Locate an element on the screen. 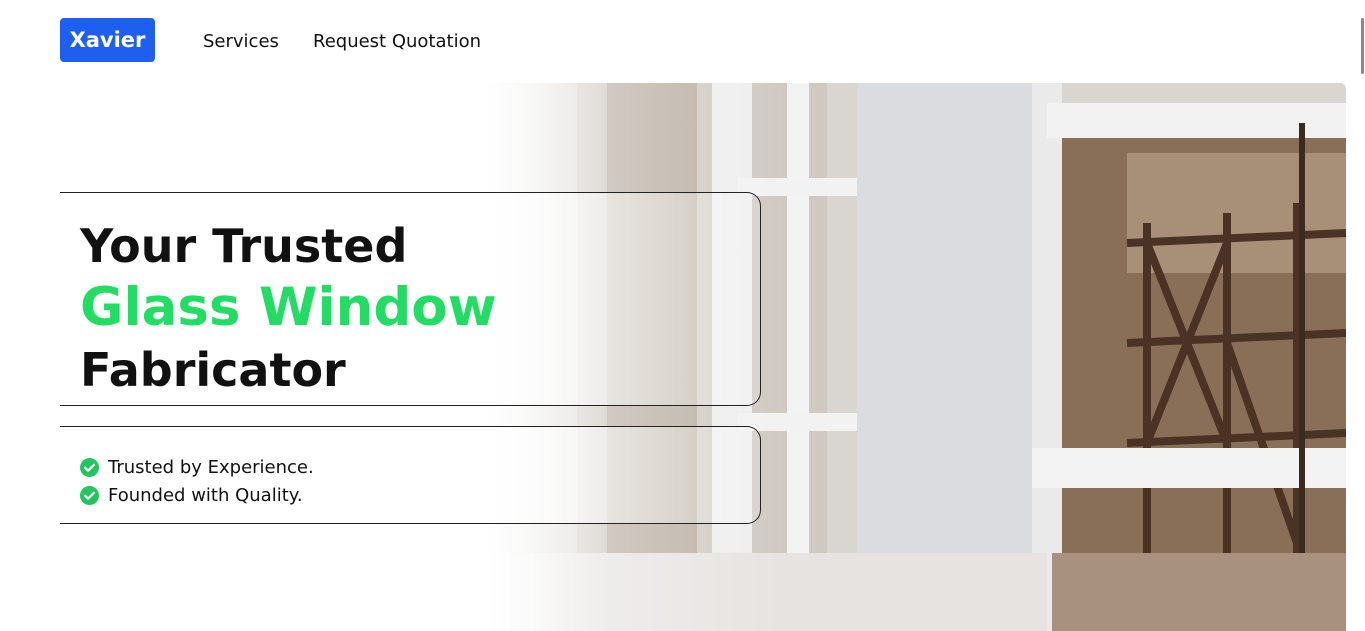 This screenshot has height=631, width=1365. feature-text: Trusted by Experience. is located at coordinates (211, 467).